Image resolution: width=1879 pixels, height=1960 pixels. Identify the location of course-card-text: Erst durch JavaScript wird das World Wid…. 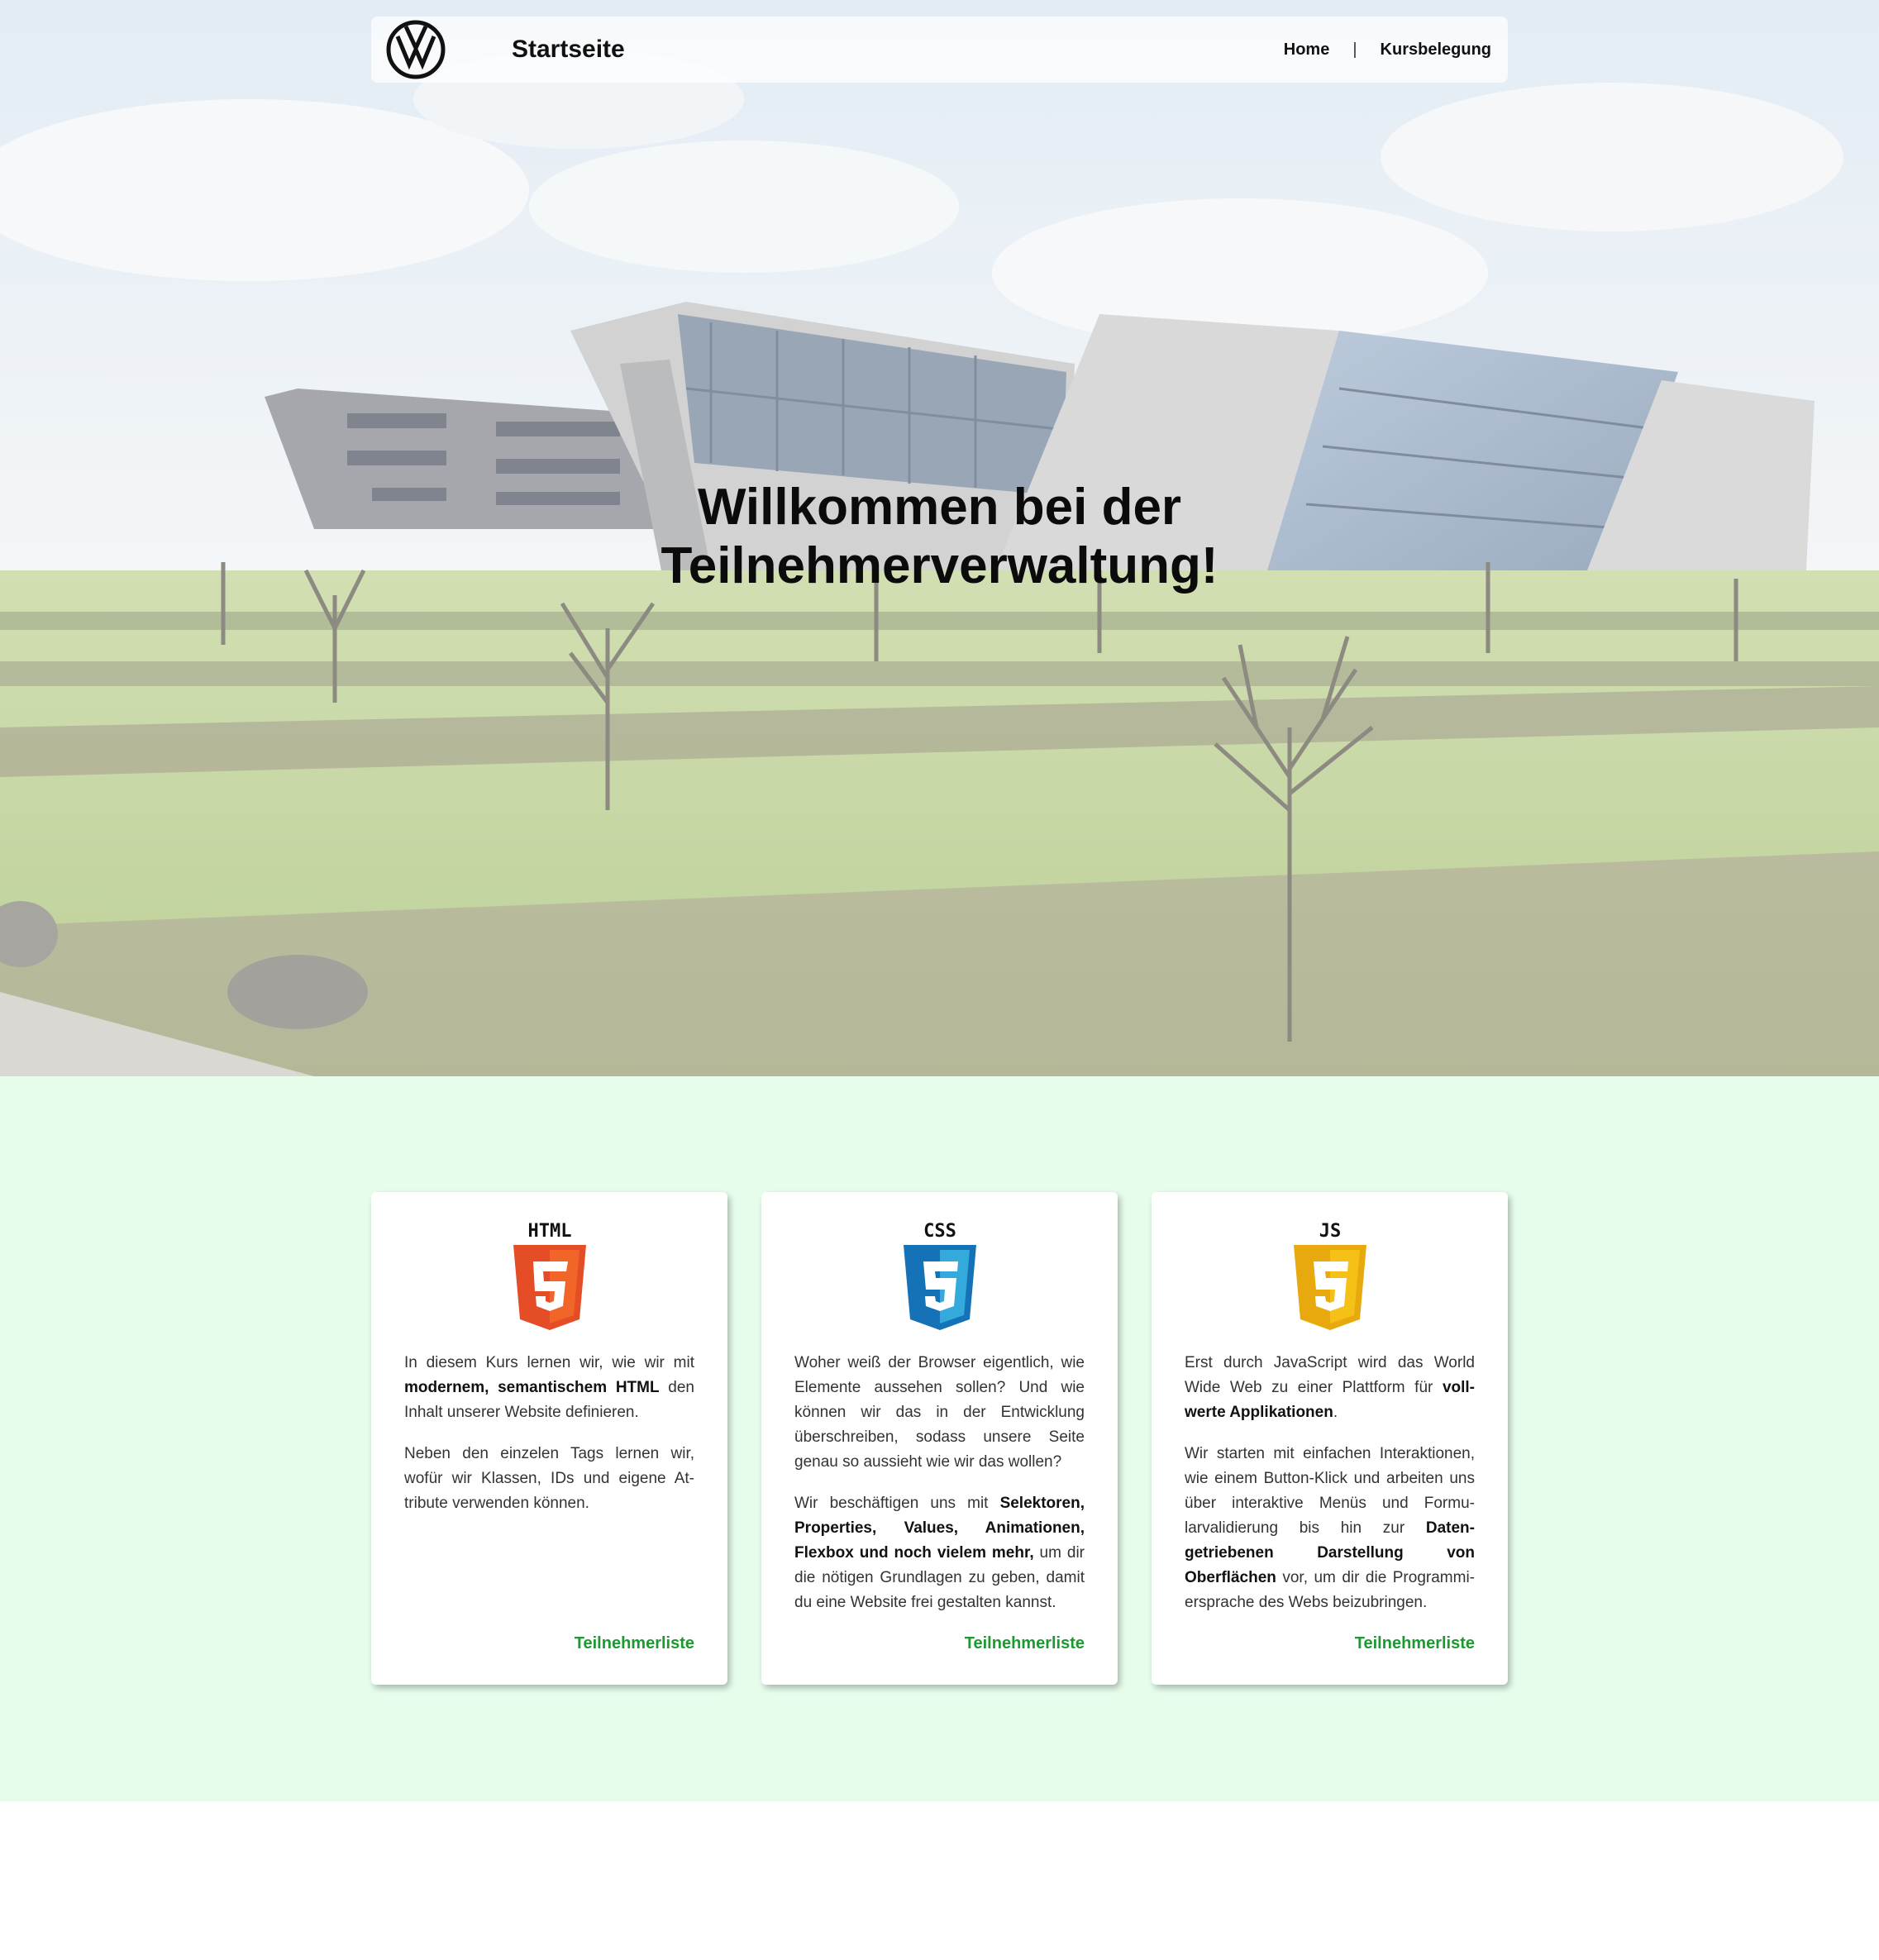
(1330, 1491).